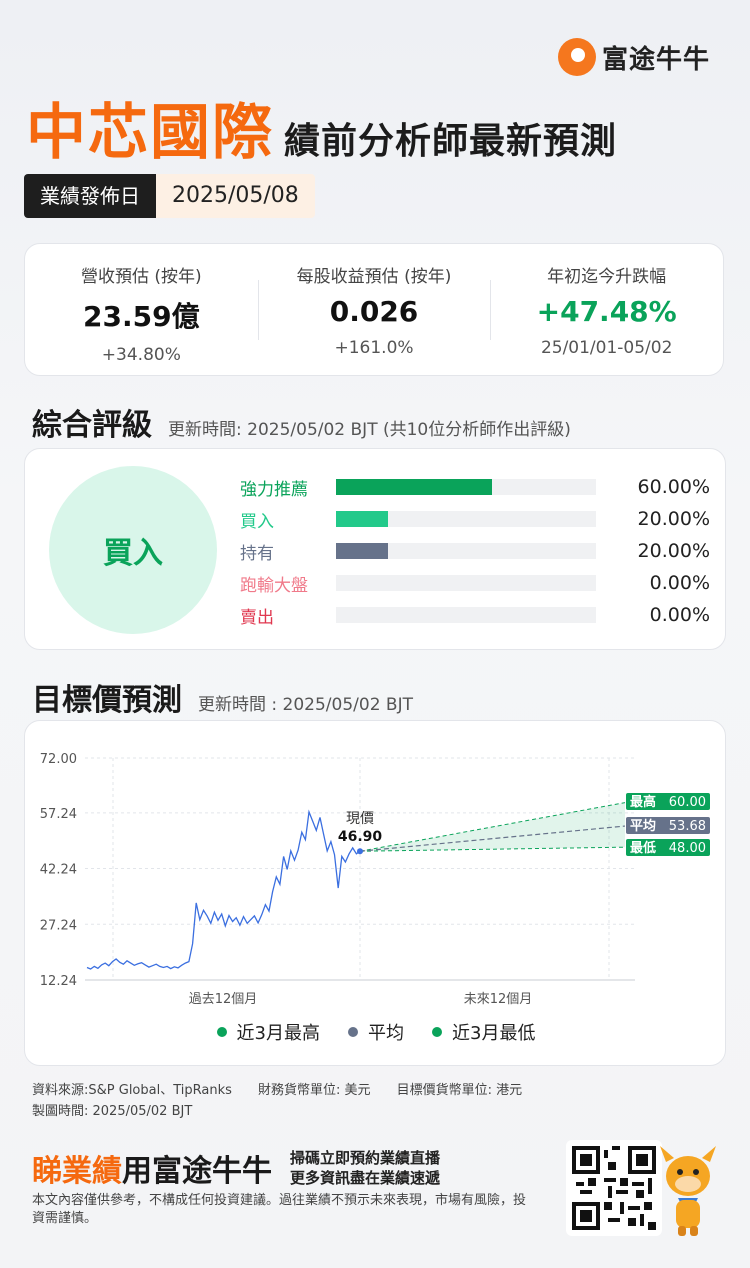  Describe the element at coordinates (132, 1090) in the screenshot. I see `data-source: 資料來源:S&P Global、TipRanks` at that location.